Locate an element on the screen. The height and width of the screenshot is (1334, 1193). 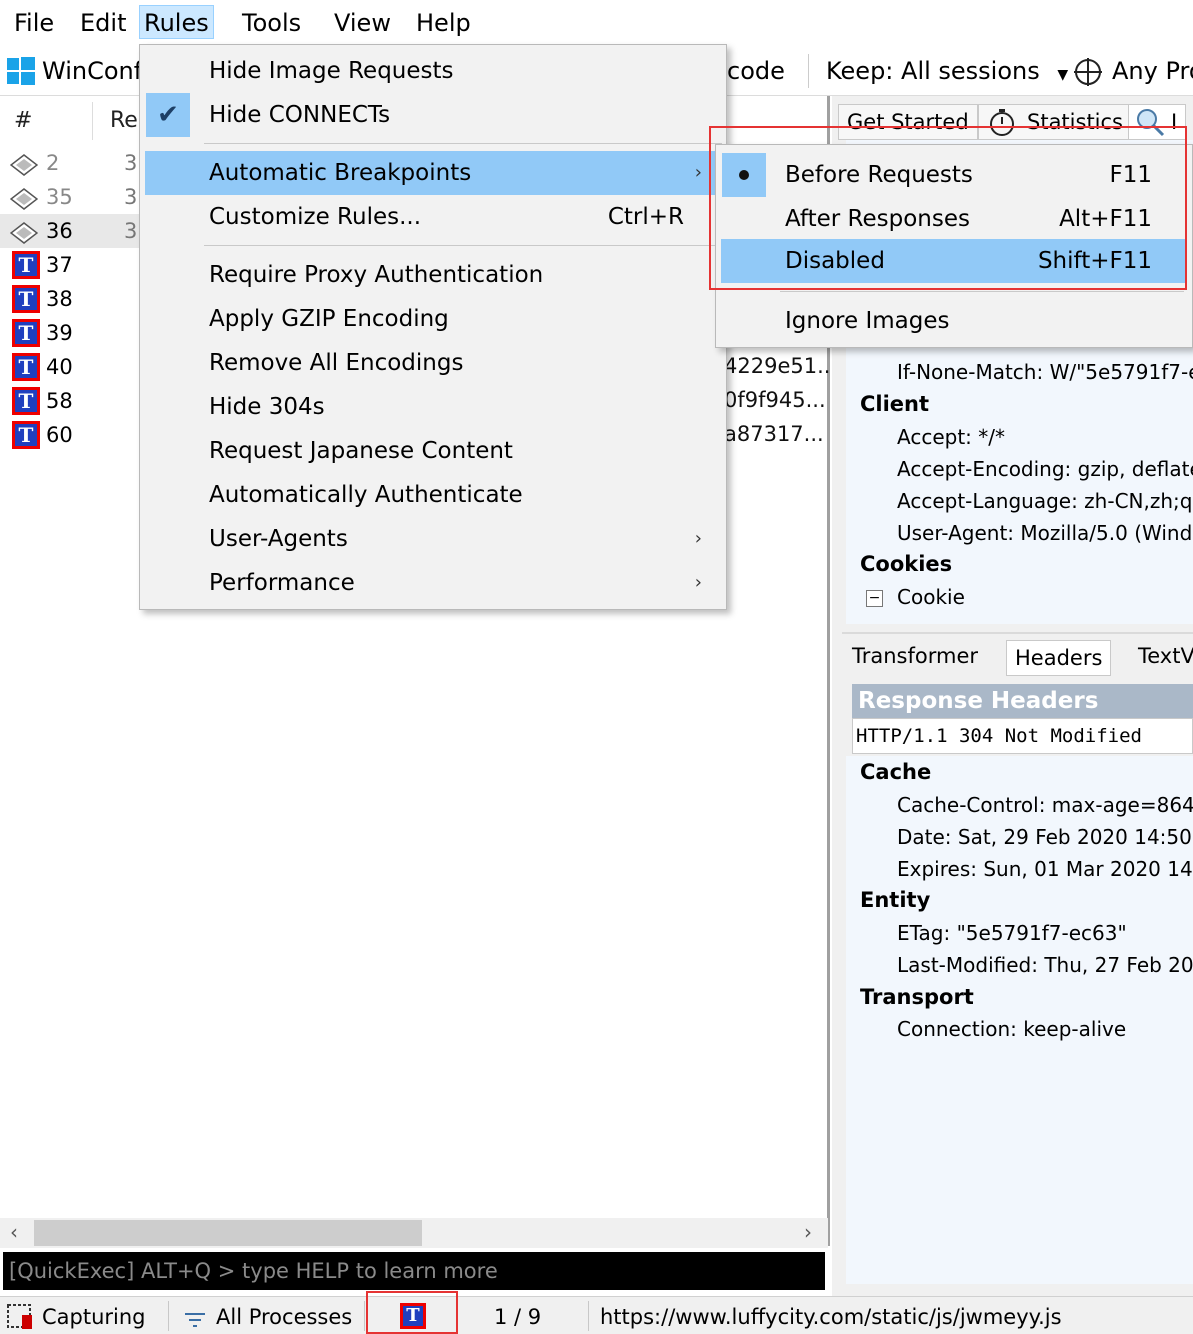
menu-item-hide-image-requests: Hide Image Requests is located at coordinates (433, 71).